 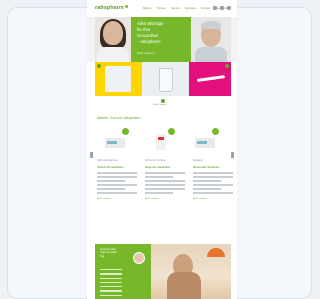 What do you see at coordinates (191, 271) in the screenshot?
I see `beach-photo` at bounding box center [191, 271].